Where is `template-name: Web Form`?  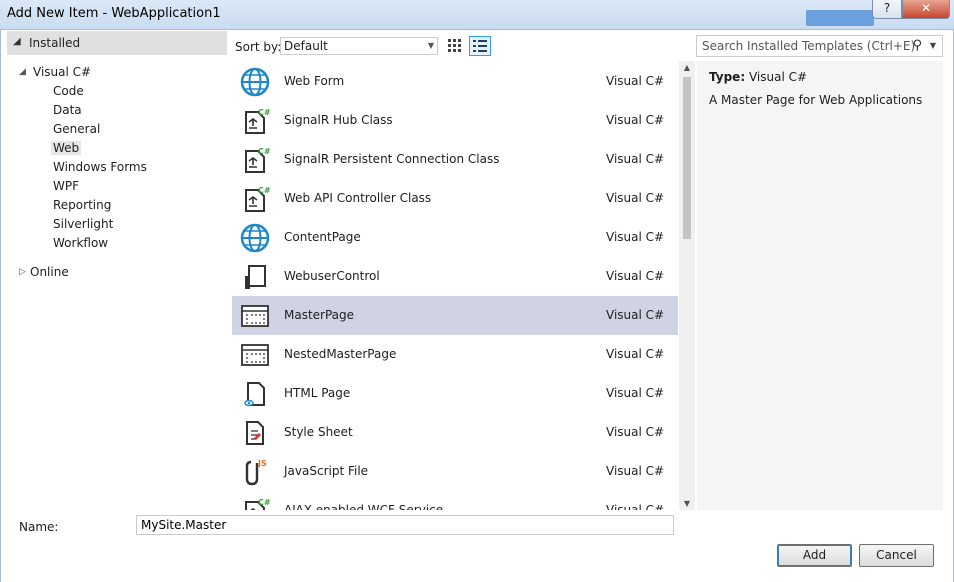 template-name: Web Form is located at coordinates (314, 81).